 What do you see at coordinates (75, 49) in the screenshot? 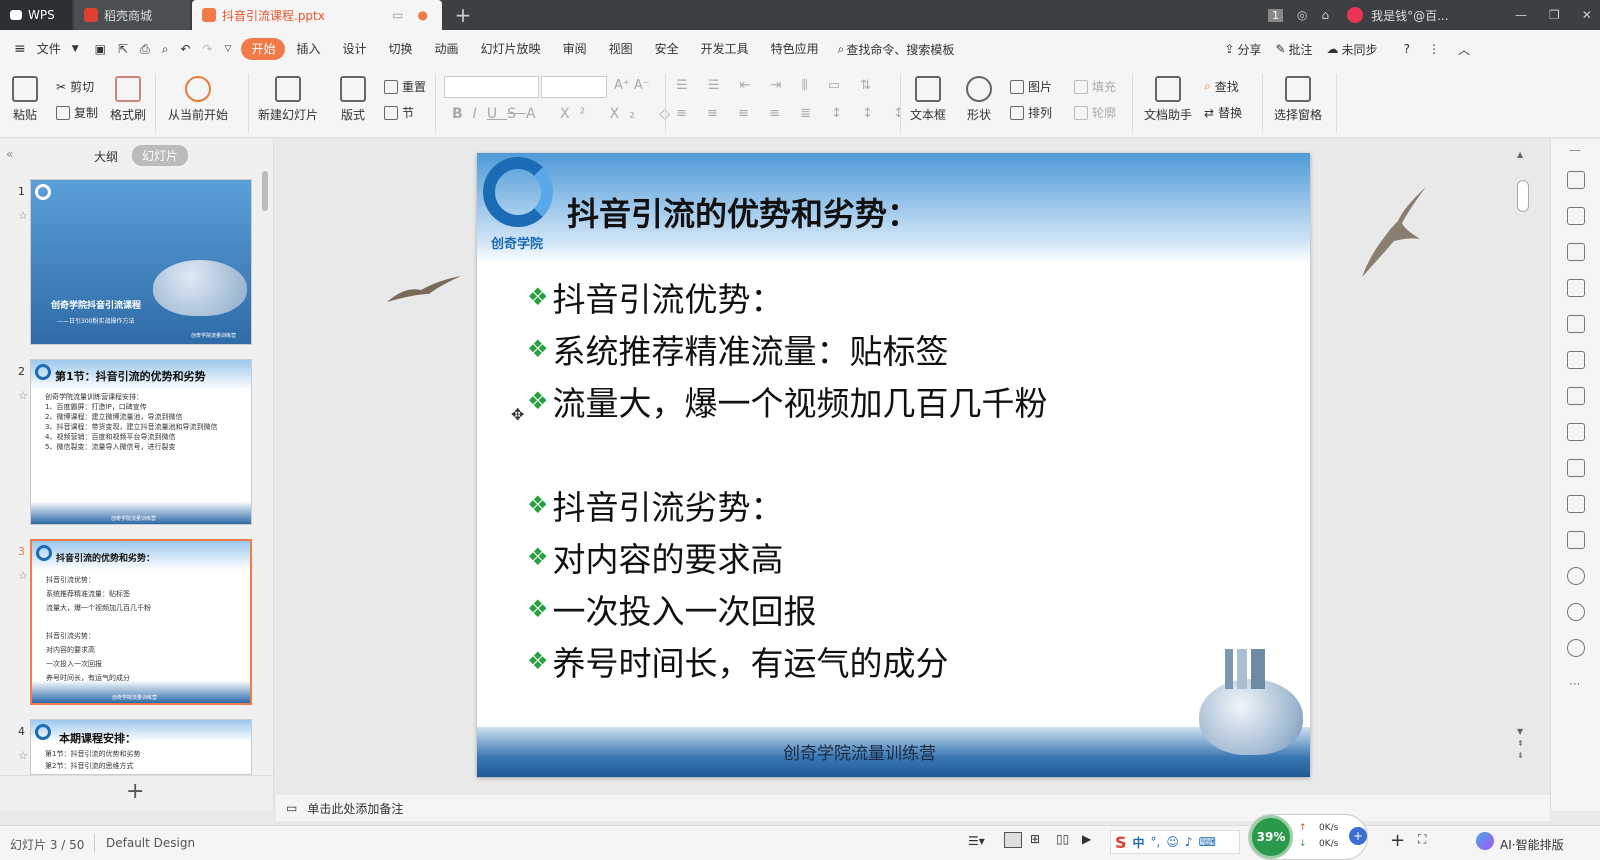
I see `chevron-down-icon: ▼` at bounding box center [75, 49].